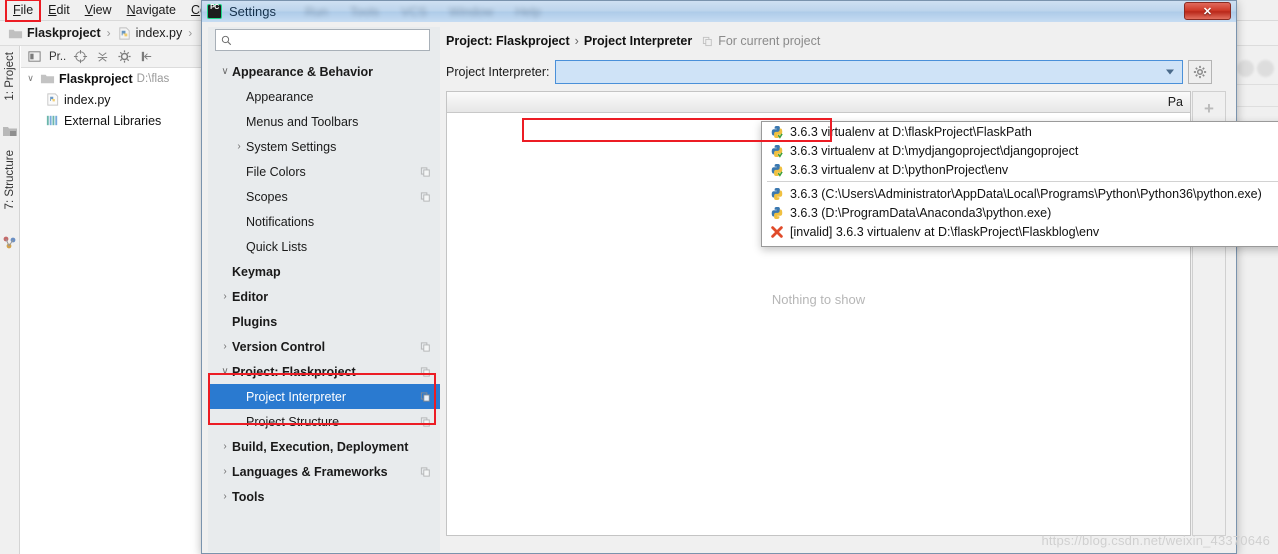 The width and height of the screenshot is (1278, 554). What do you see at coordinates (151, 10) in the screenshot?
I see `menu-item-navigate: Navigate` at bounding box center [151, 10].